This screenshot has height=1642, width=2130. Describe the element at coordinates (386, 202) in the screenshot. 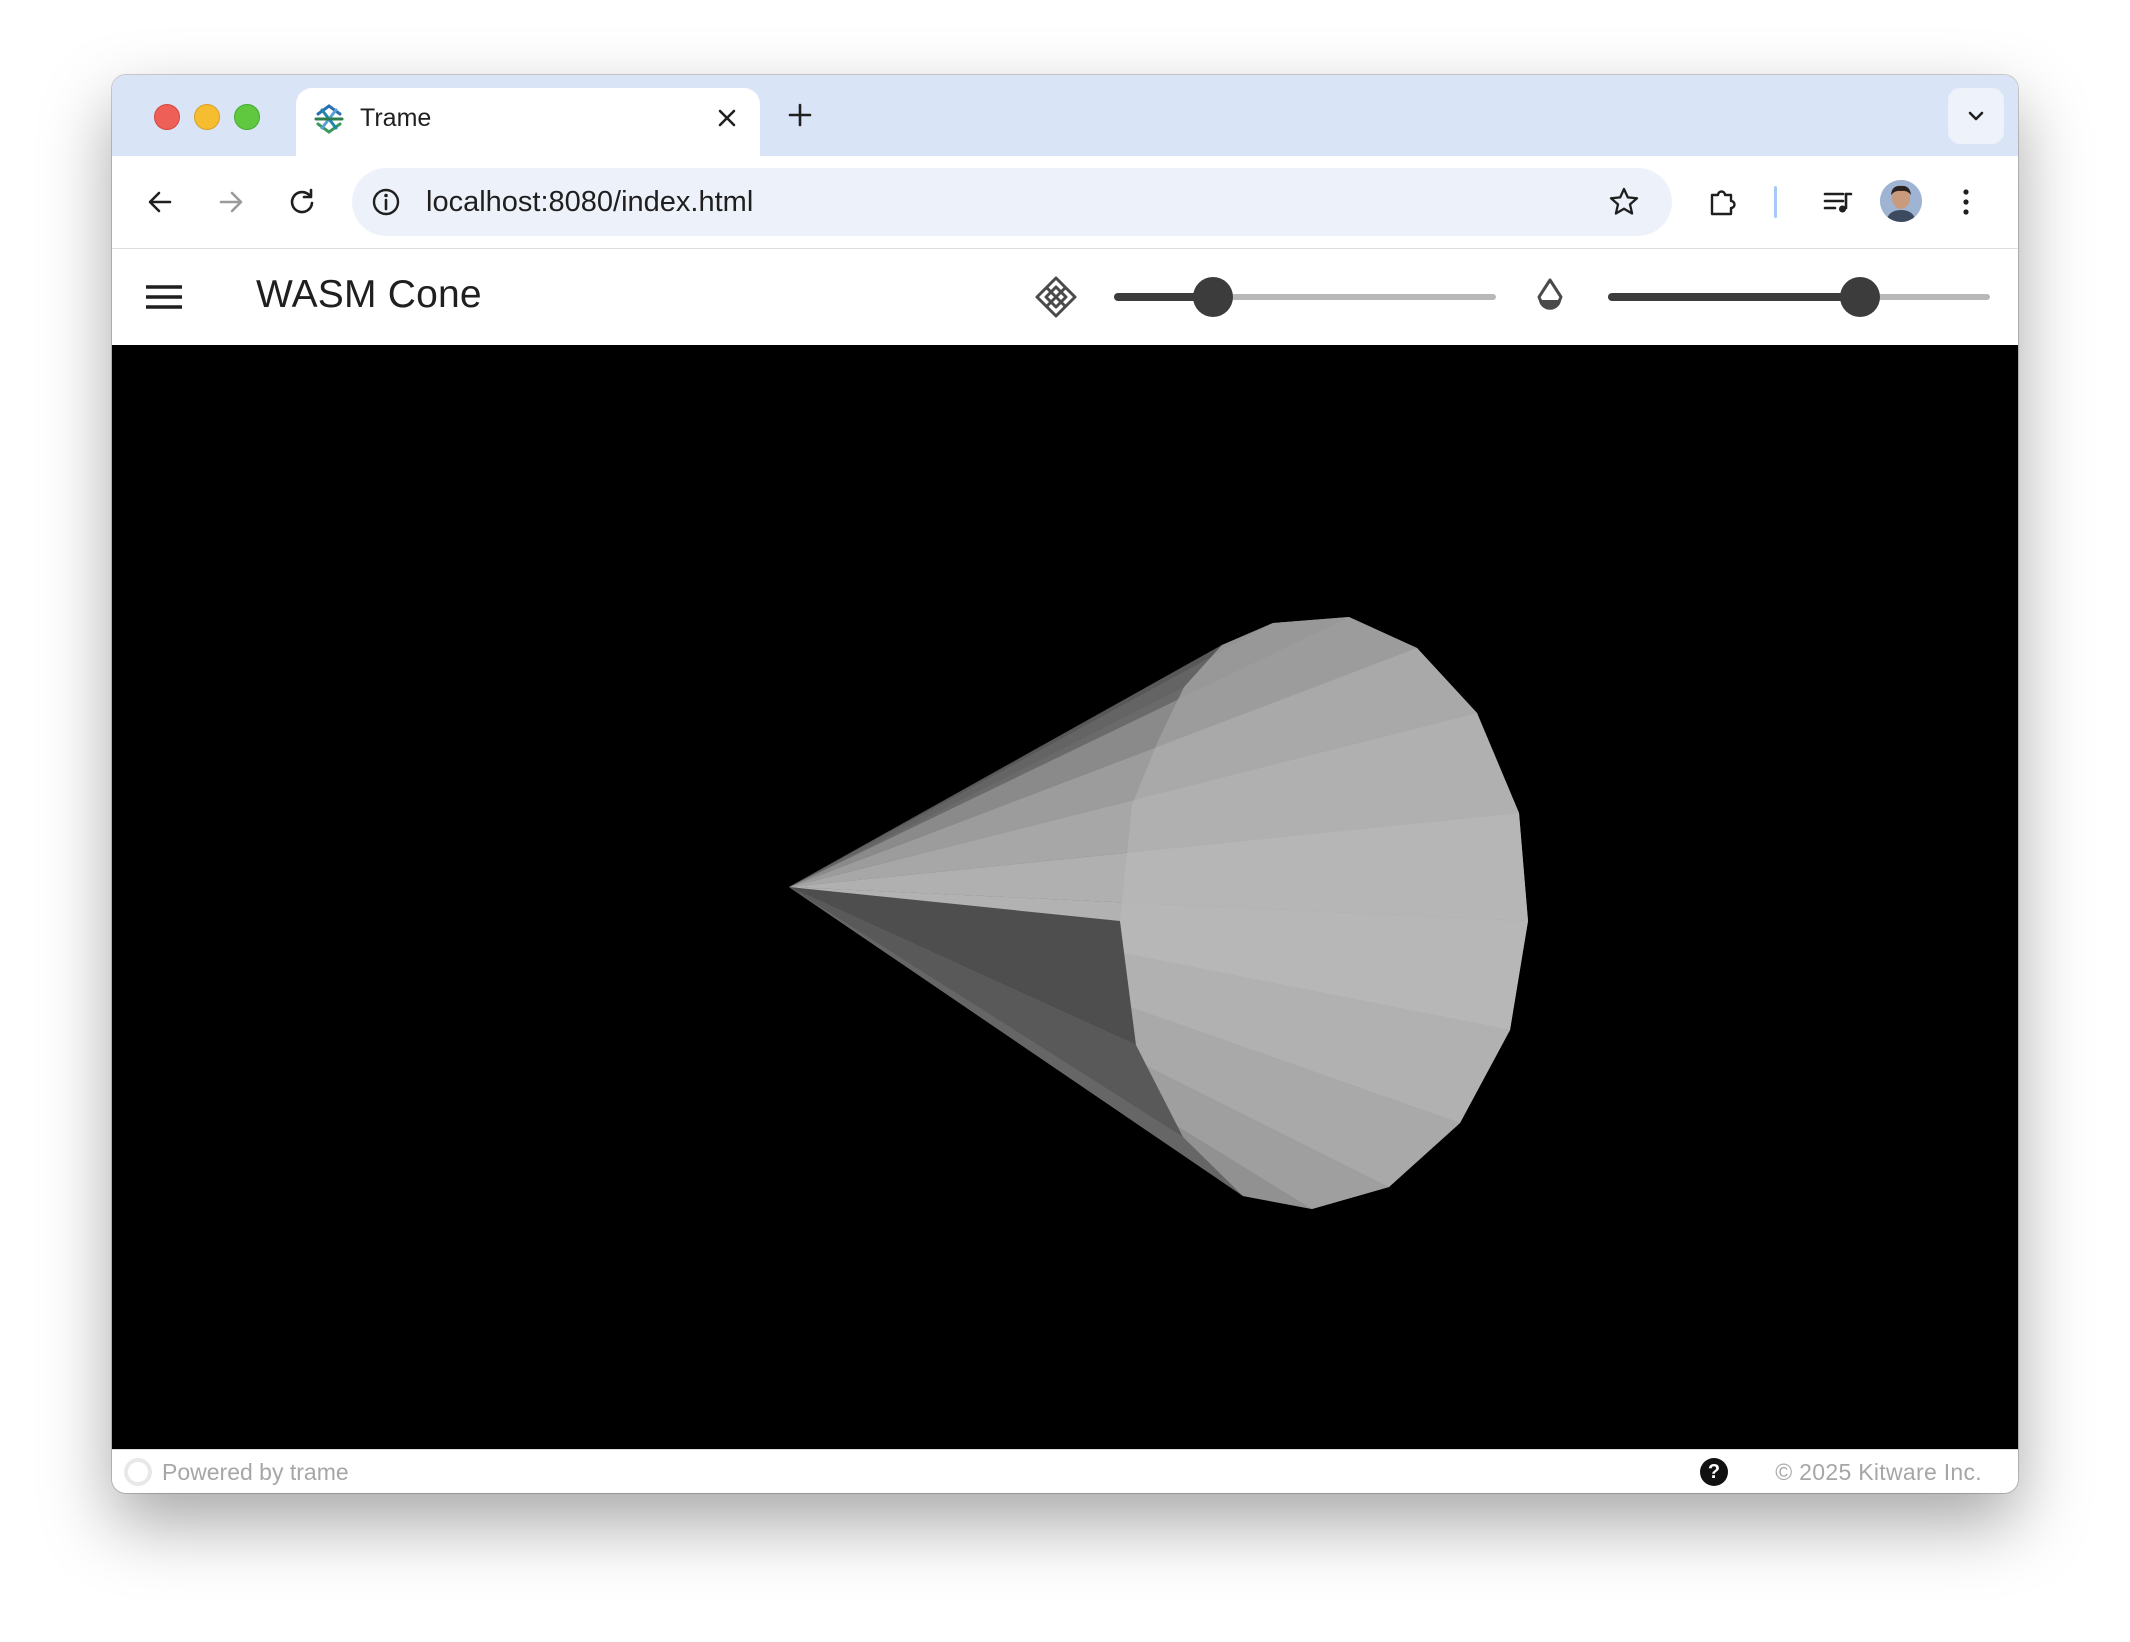

I see `site-info-icon` at that location.